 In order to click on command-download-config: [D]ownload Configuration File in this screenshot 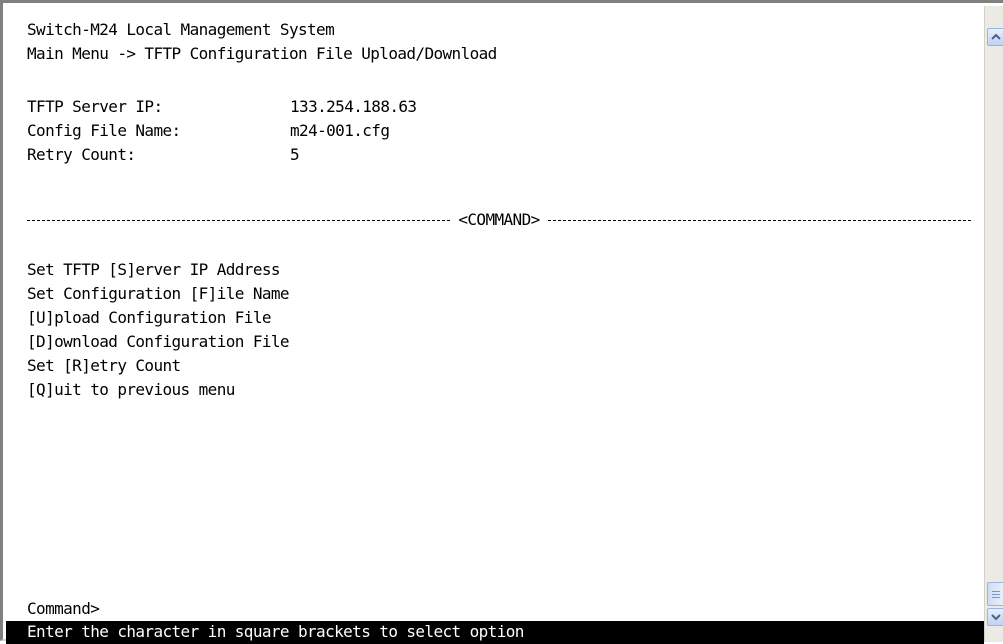, I will do `click(158, 342)`.